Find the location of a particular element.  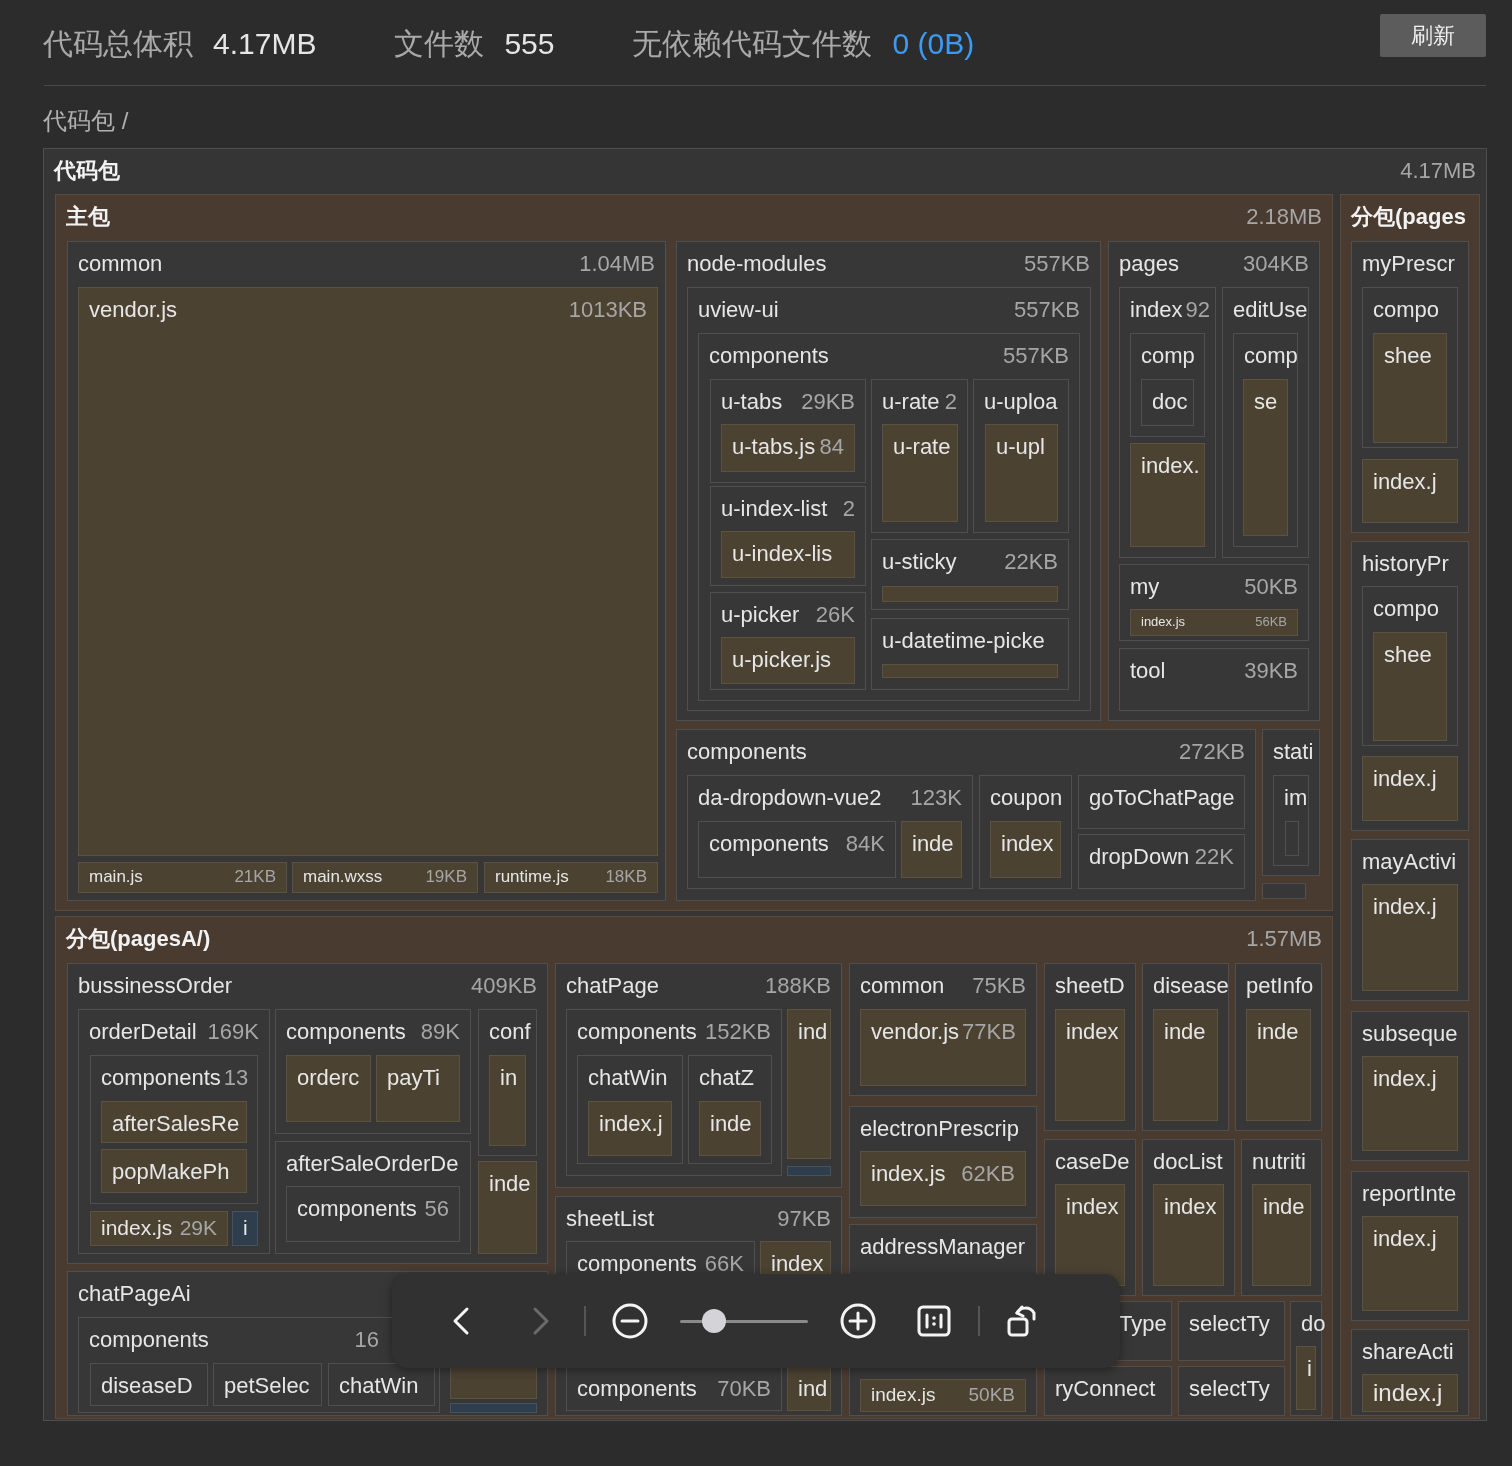

folder-block: u-datetime-picke is located at coordinates (970, 654).